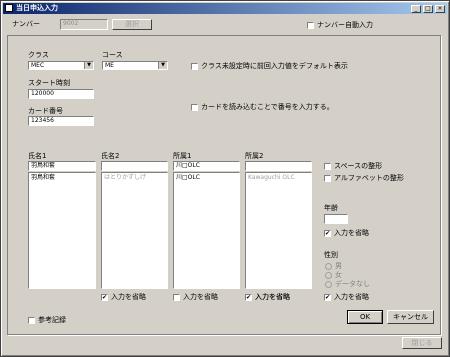 The width and height of the screenshot is (450, 357). I want to click on class-default-label: クラス未設定時に前回入力値をデフォルト表示, so click(274, 66).